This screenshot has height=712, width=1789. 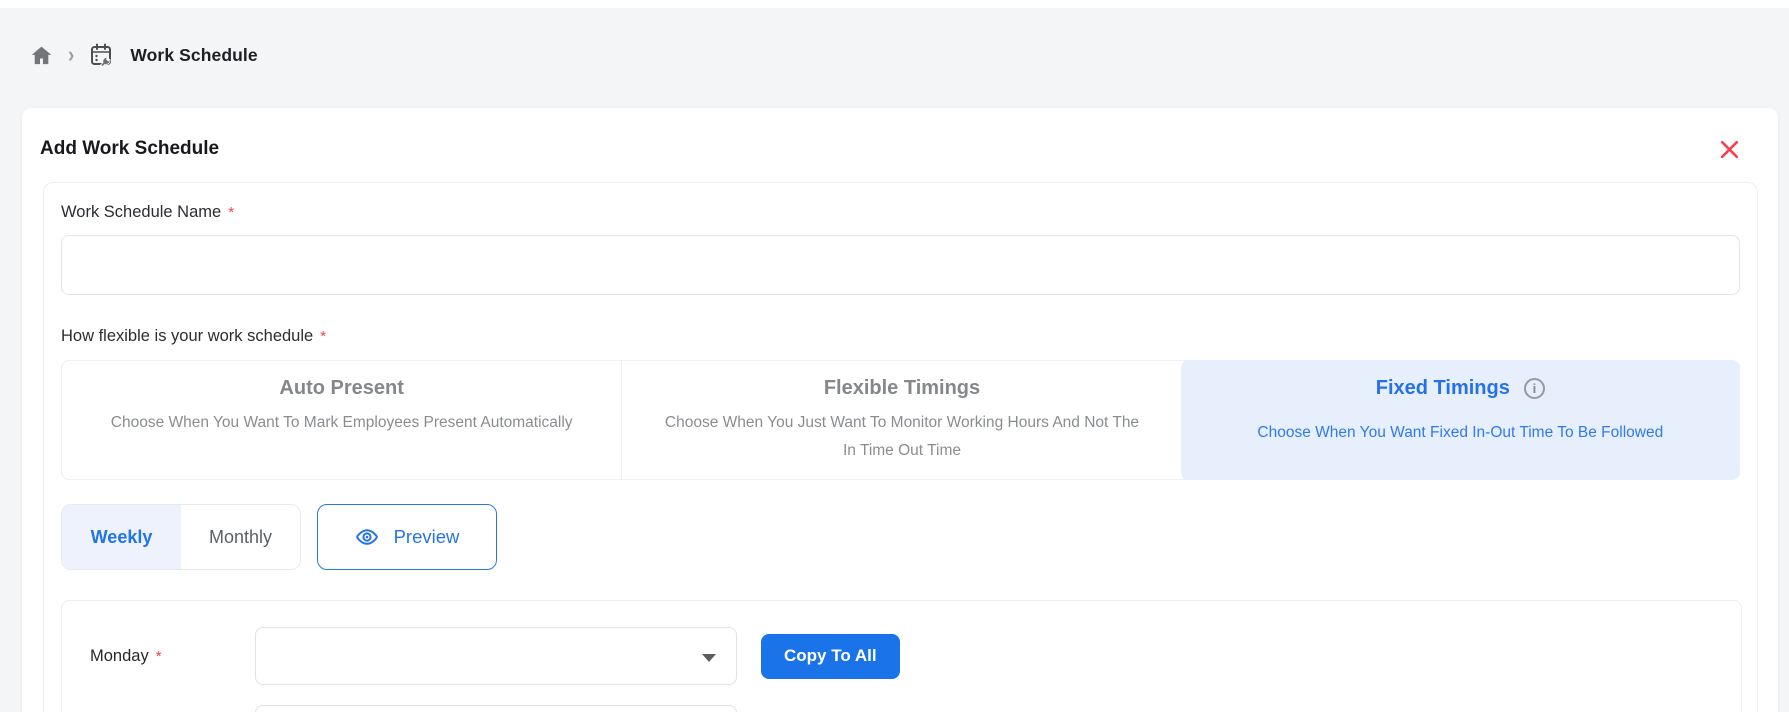 I want to click on option-title: Fixed Timings i, so click(x=1460, y=388).